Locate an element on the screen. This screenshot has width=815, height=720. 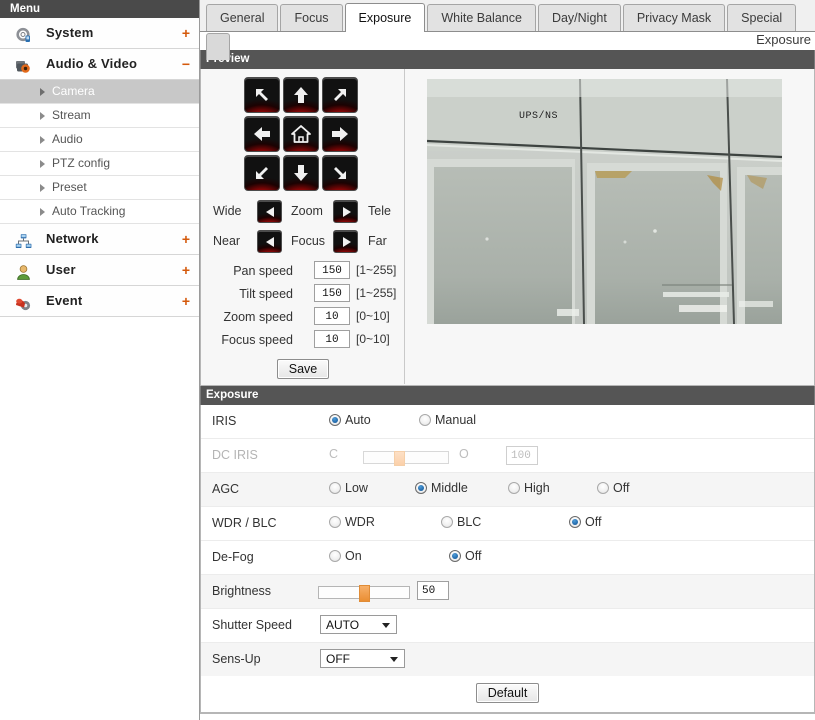
sidebar-item-event: Event + is located at coordinates (99, 301).